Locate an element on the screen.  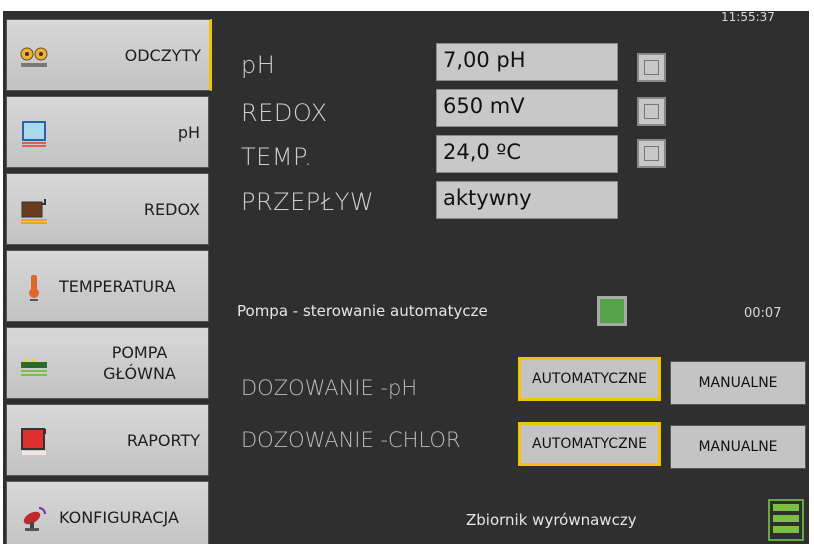
reading-value-redox: 650 mV is located at coordinates (527, 108).